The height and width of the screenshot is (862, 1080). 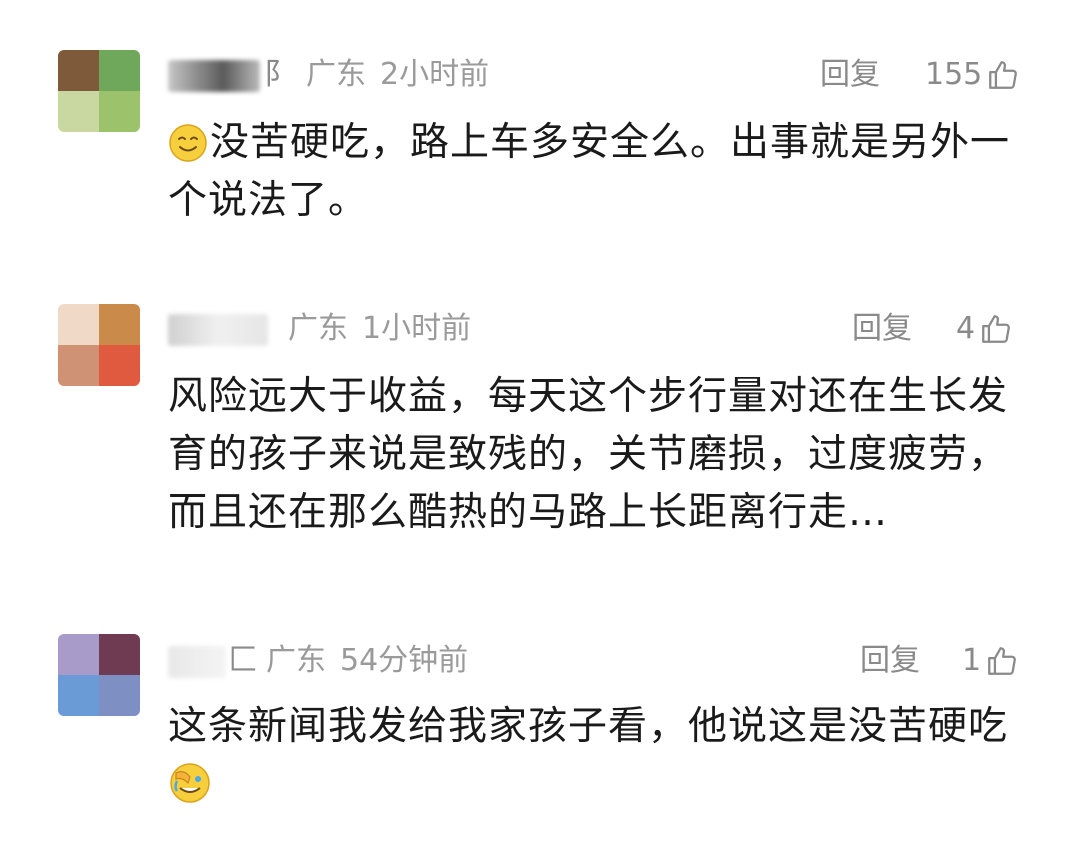 What do you see at coordinates (954, 74) in the screenshot?
I see `like-count: 155` at bounding box center [954, 74].